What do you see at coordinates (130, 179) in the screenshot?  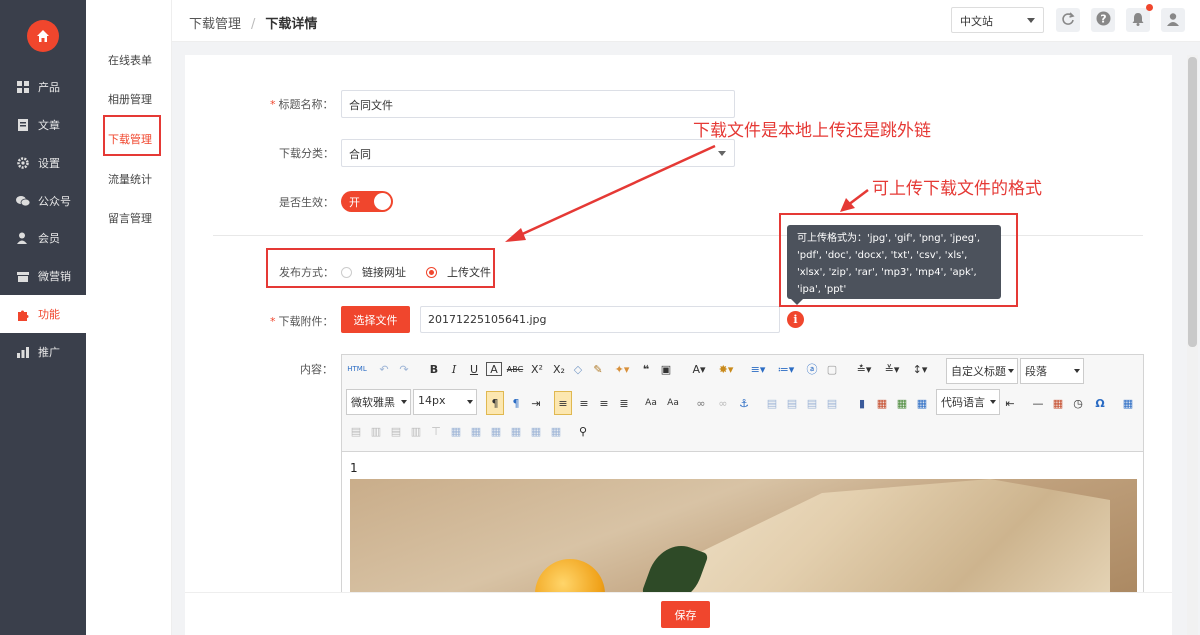 I see `subnav-item-traffic: 流量统计` at bounding box center [130, 179].